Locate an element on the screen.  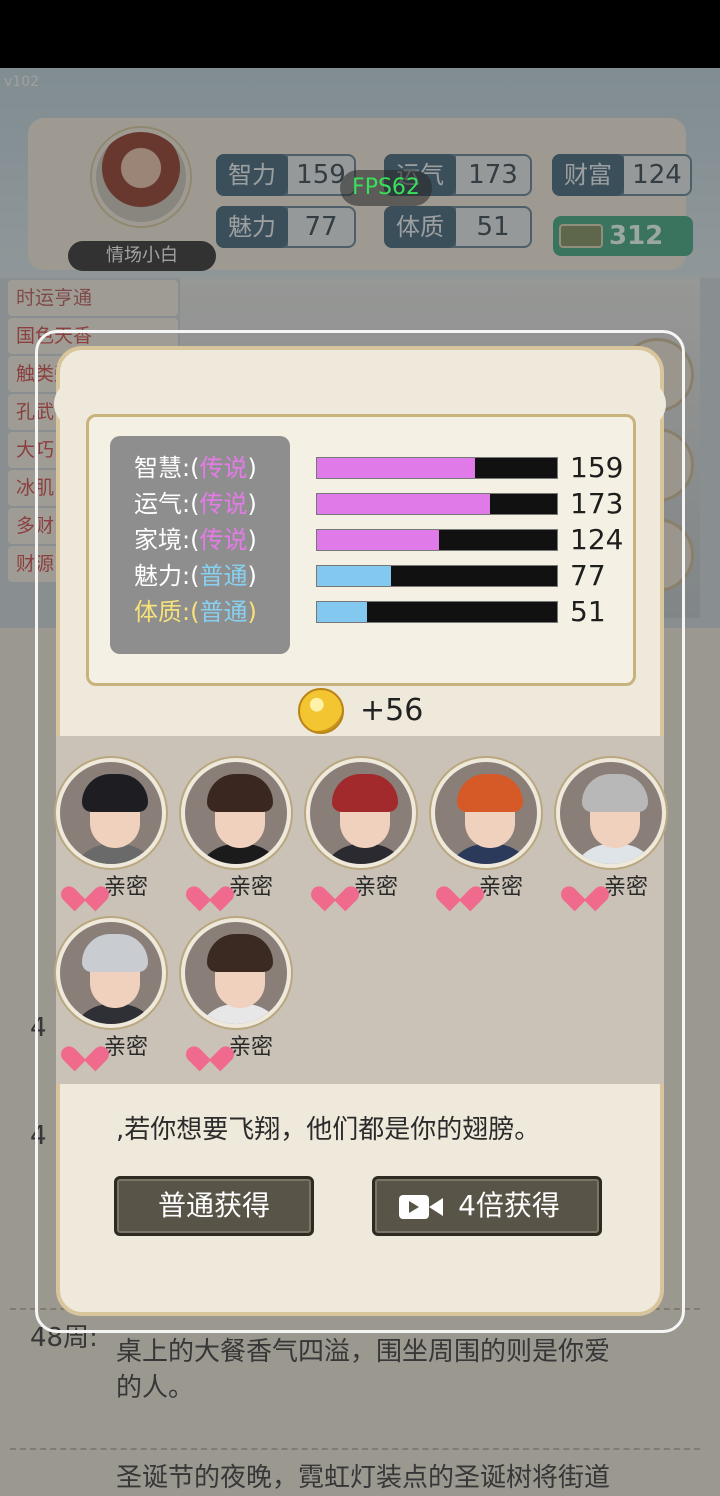
attribute-name: 家境 is located at coordinates (158, 540).